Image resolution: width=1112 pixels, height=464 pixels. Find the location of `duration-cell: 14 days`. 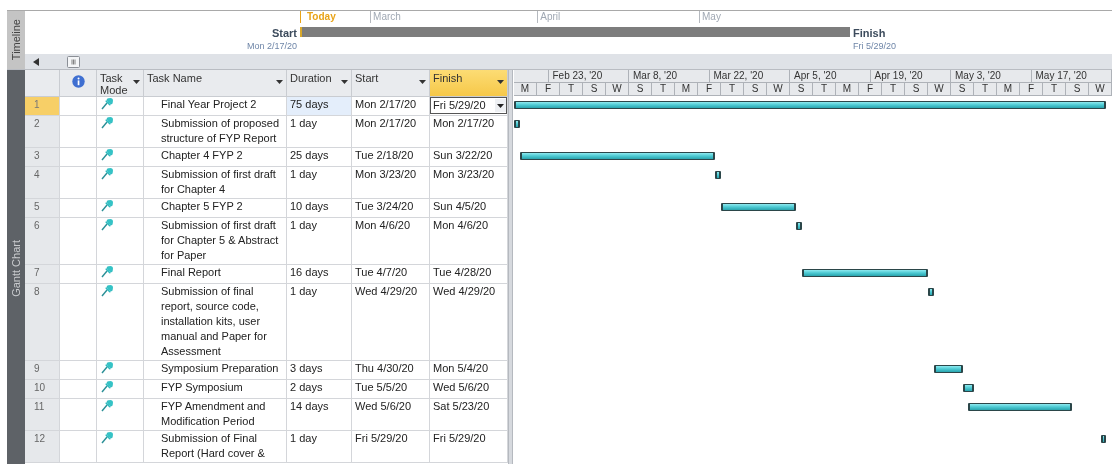

duration-cell: 14 days is located at coordinates (319, 415).